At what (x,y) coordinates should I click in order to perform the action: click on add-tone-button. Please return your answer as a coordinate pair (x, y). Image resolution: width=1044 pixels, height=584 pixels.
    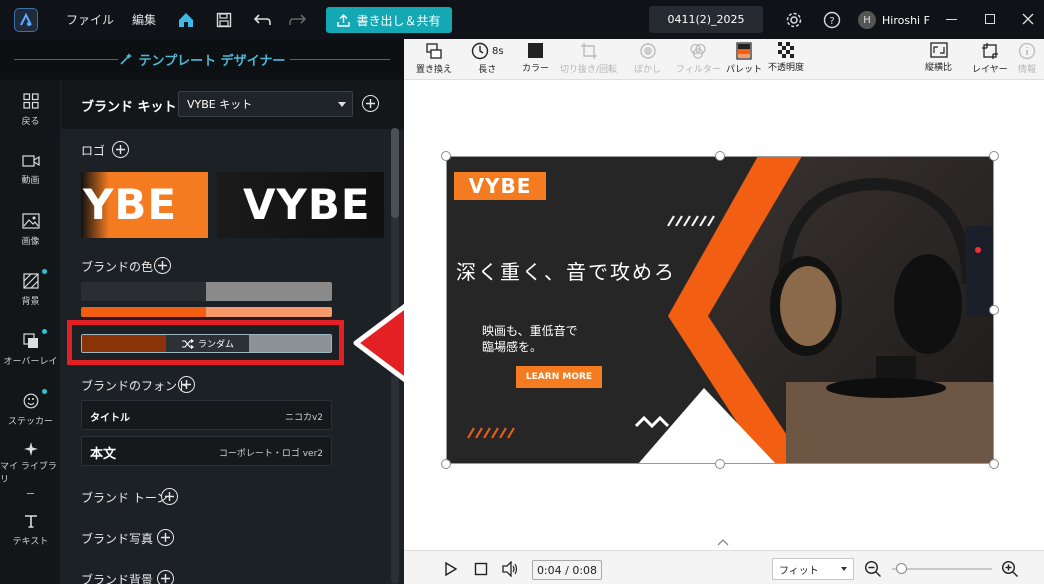
    Looking at the image, I should click on (169, 496).